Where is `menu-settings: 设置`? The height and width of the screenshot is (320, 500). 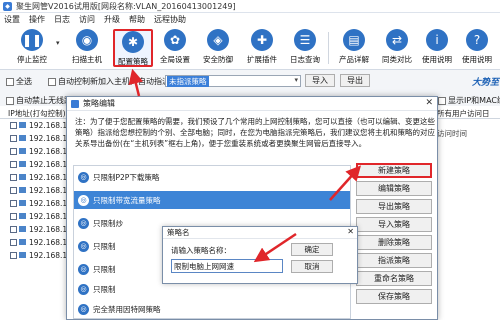 menu-settings: 设置 is located at coordinates (12, 19).